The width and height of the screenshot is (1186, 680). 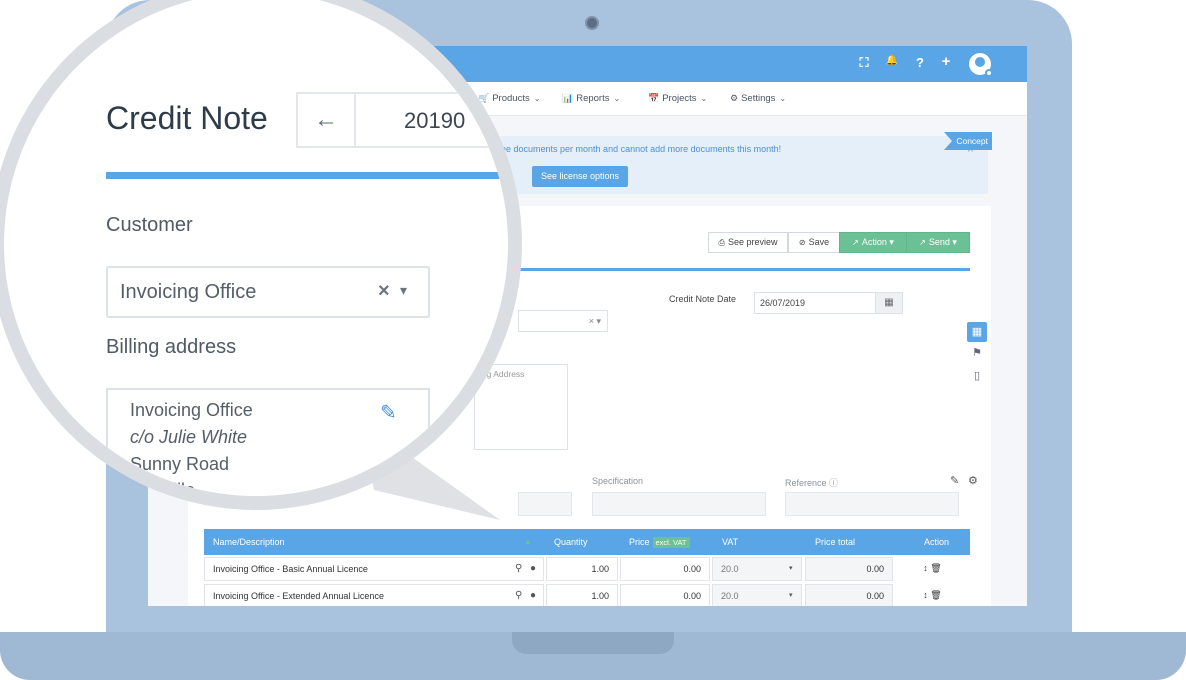 What do you see at coordinates (171, 347) in the screenshot?
I see `billing-address-label: Billing address` at bounding box center [171, 347].